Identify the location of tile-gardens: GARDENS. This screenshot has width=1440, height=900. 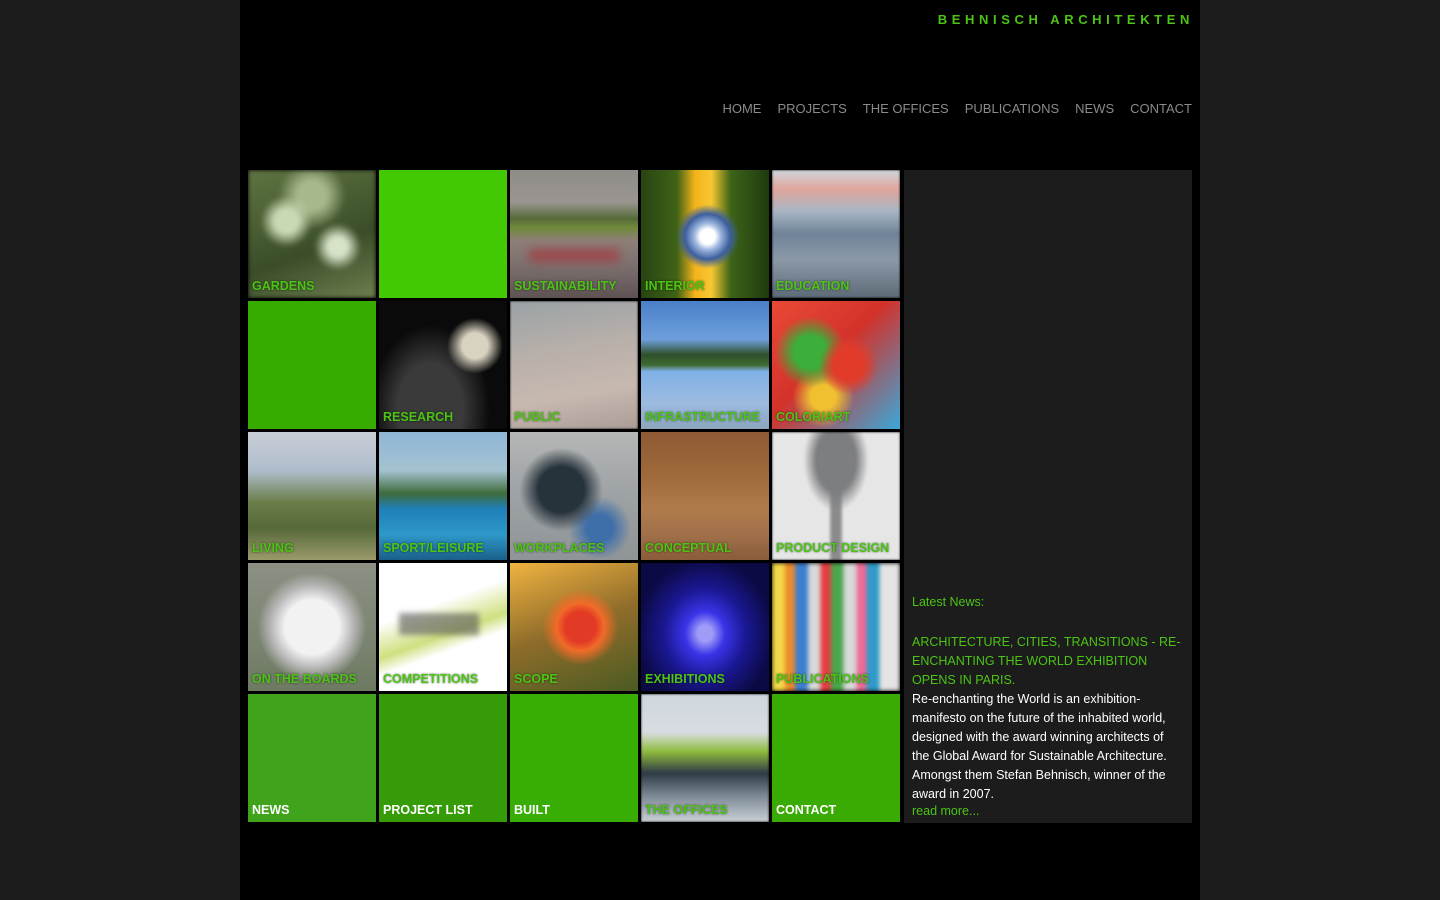
(312, 234).